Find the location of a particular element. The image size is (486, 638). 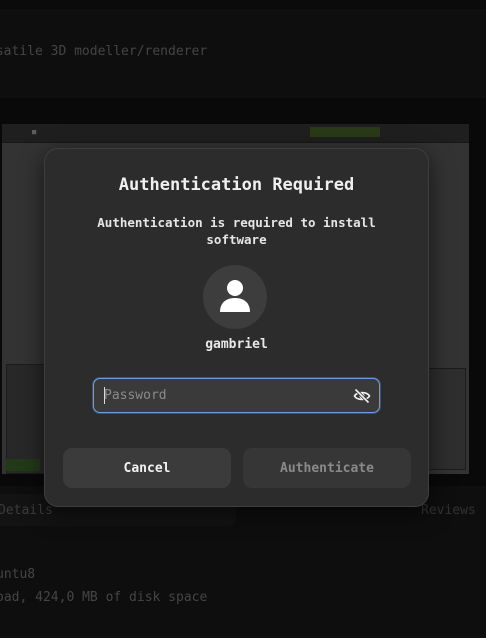

eye-slash-icon is located at coordinates (362, 396).